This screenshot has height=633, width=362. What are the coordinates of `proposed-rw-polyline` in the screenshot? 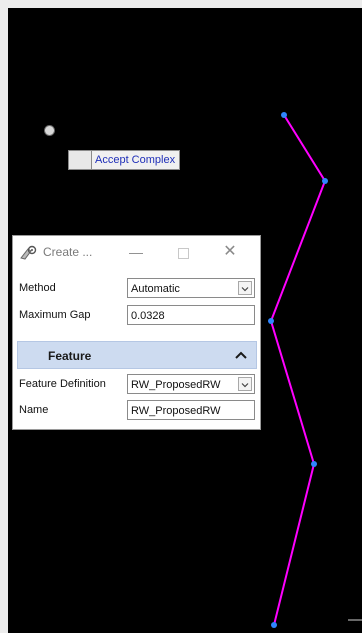 It's located at (298, 370).